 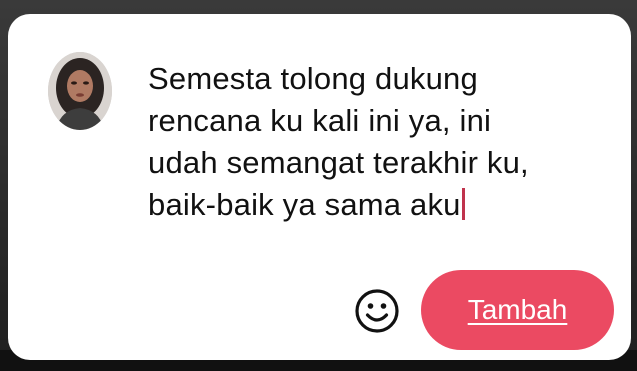 I want to click on avatar-image, so click(x=80, y=91).